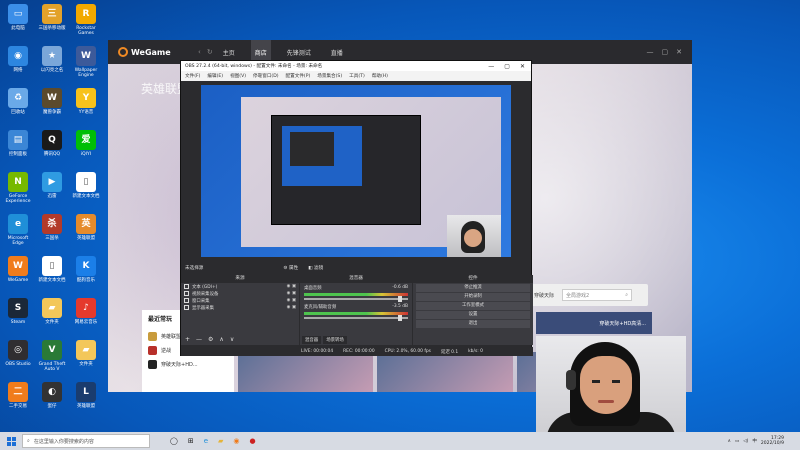 This screenshot has height=450, width=800. I want to click on widgets-icon: ⊞, so click(191, 441).